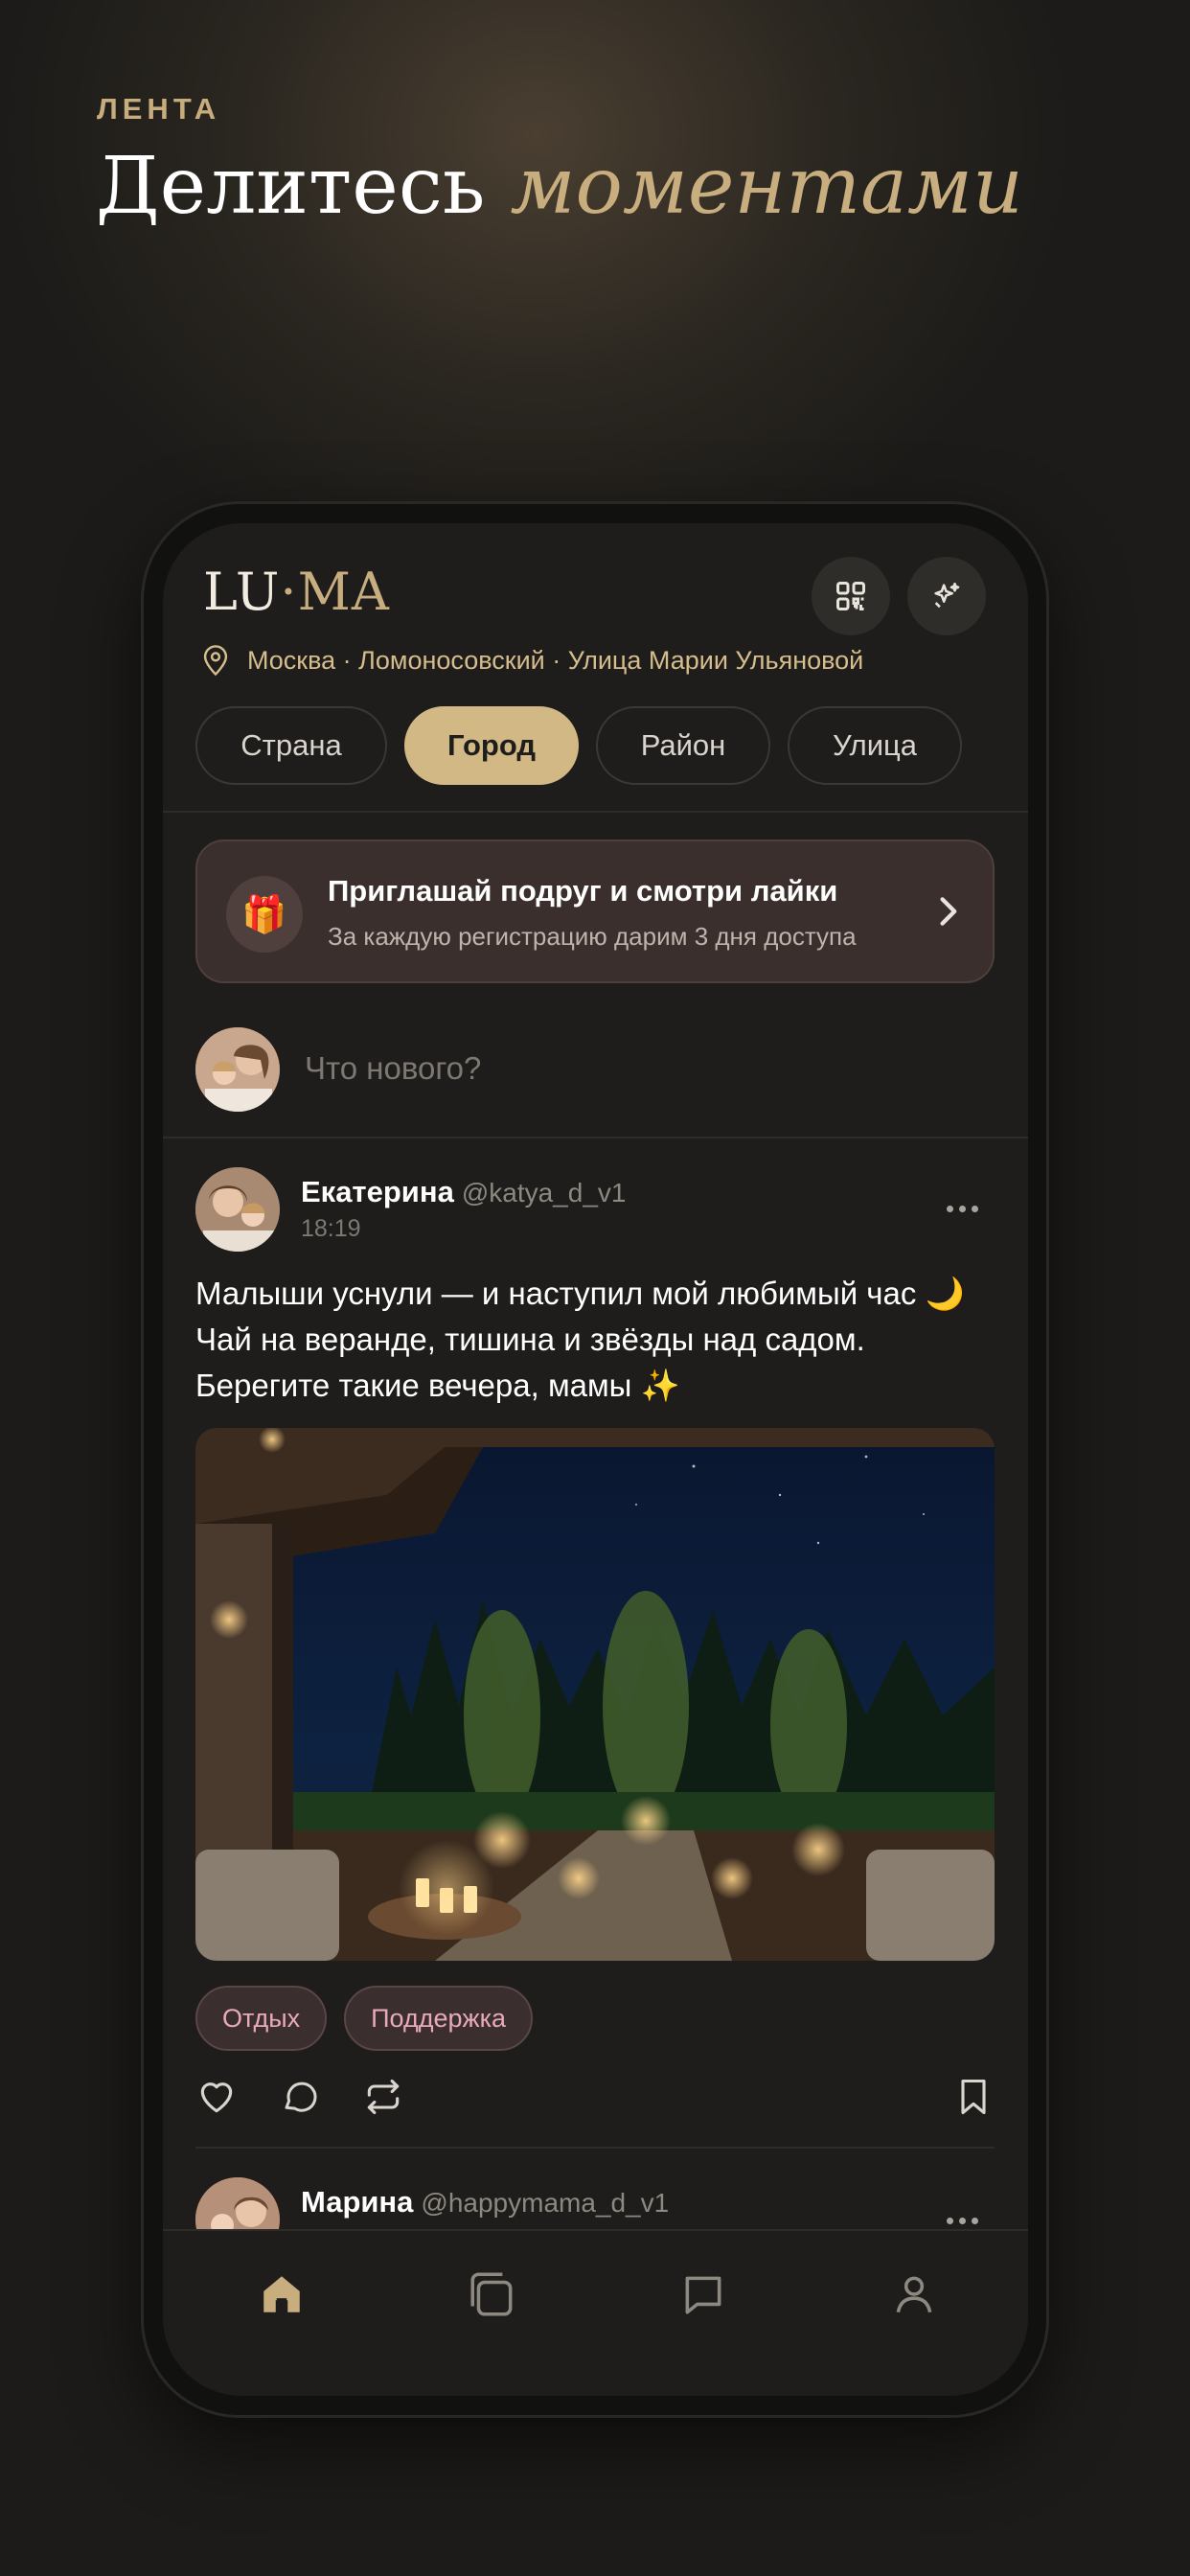 The width and height of the screenshot is (1190, 2576). Describe the element at coordinates (291, 186) in the screenshot. I see `headline-main: Делитесь` at that location.